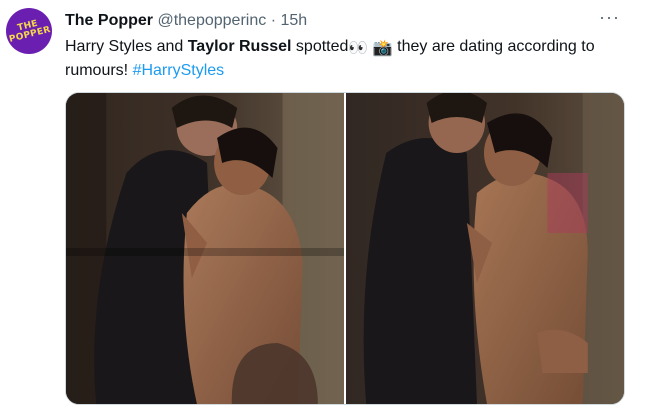 This screenshot has width=650, height=411. I want to click on hashtag-link: #HarryStyles, so click(179, 70).